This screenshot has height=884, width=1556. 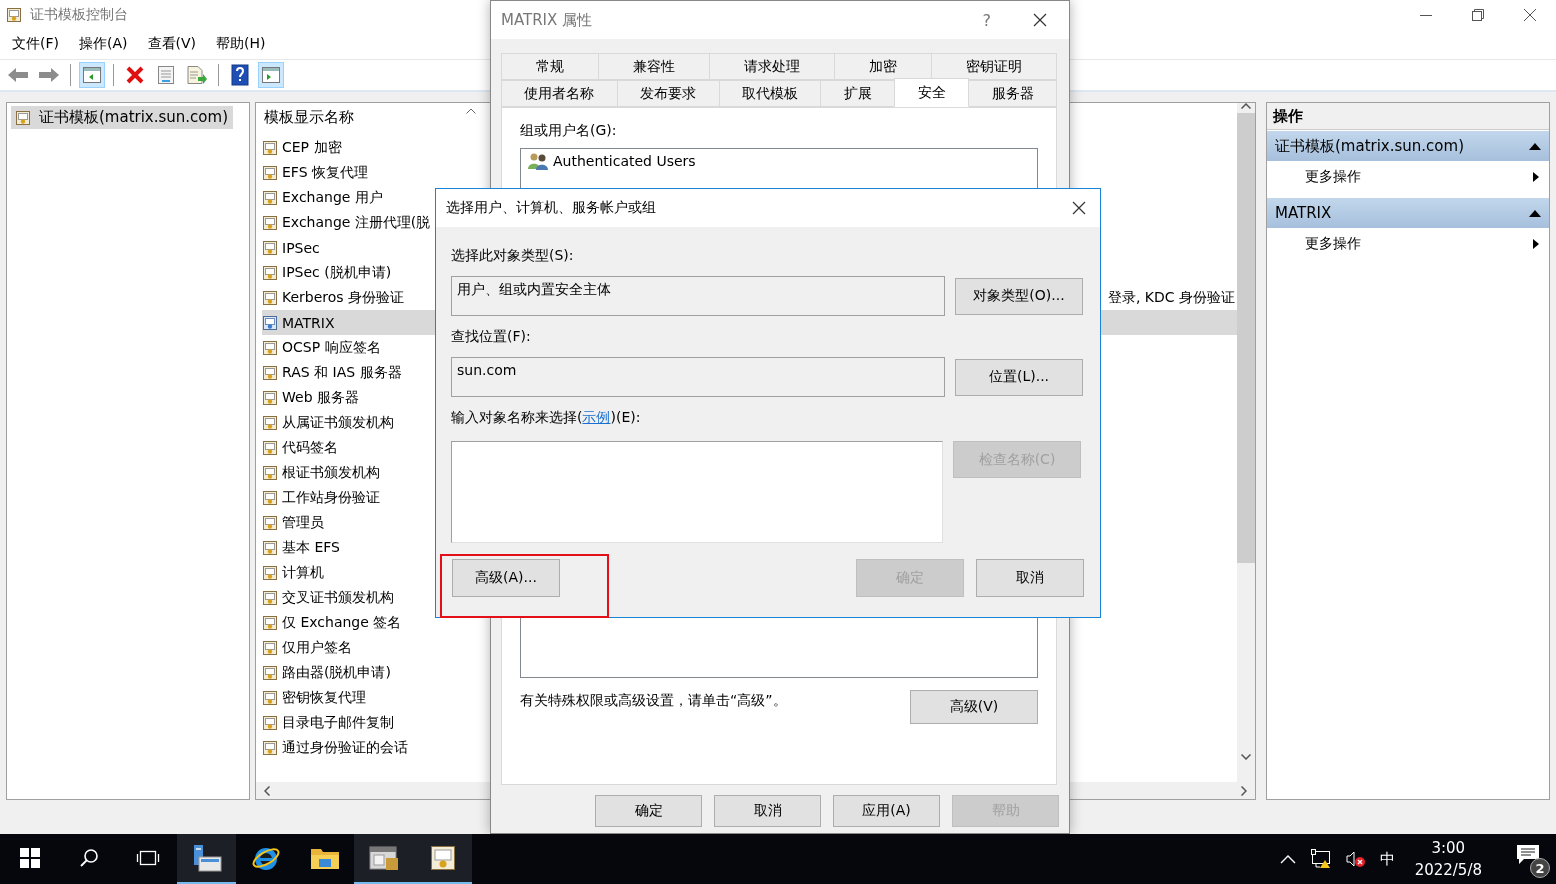 I want to click on template-name: CEP 加密, so click(x=312, y=147).